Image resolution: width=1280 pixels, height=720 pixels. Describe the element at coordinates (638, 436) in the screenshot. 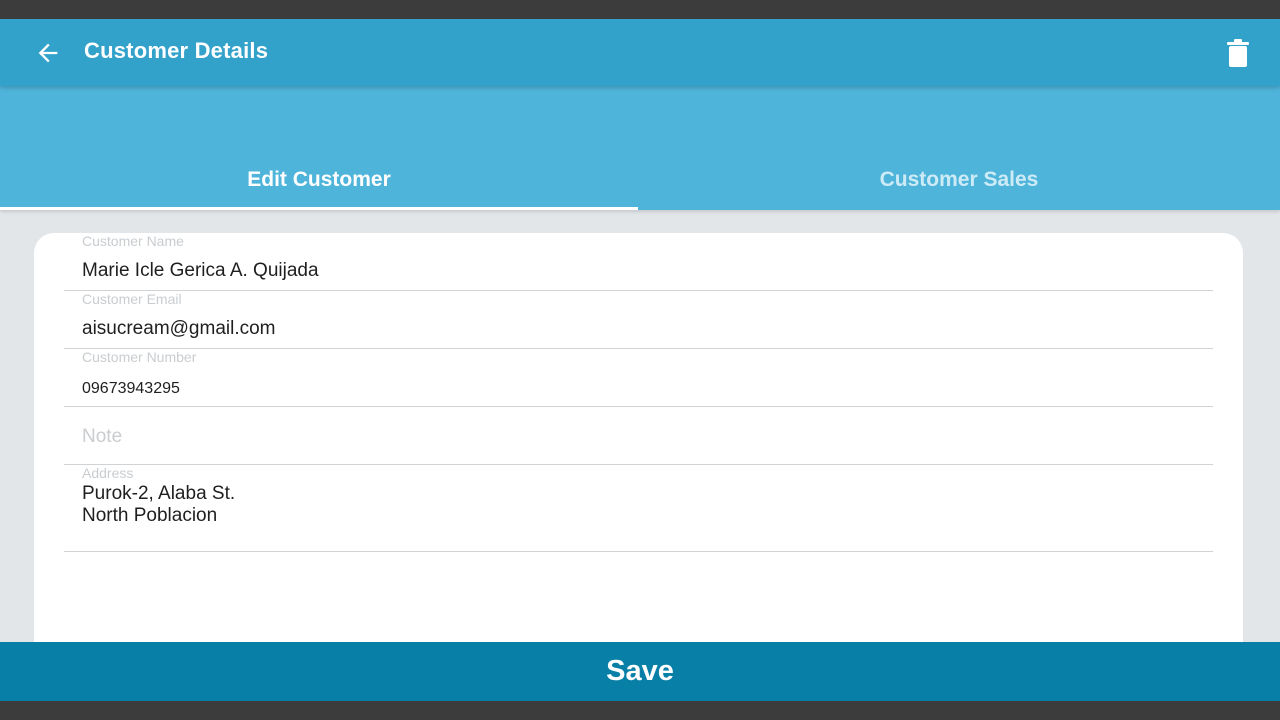

I see `note-field: Note` at that location.